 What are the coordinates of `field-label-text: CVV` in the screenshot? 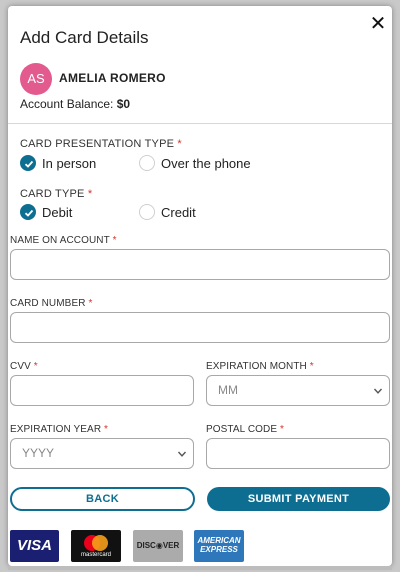 It's located at (20, 366).